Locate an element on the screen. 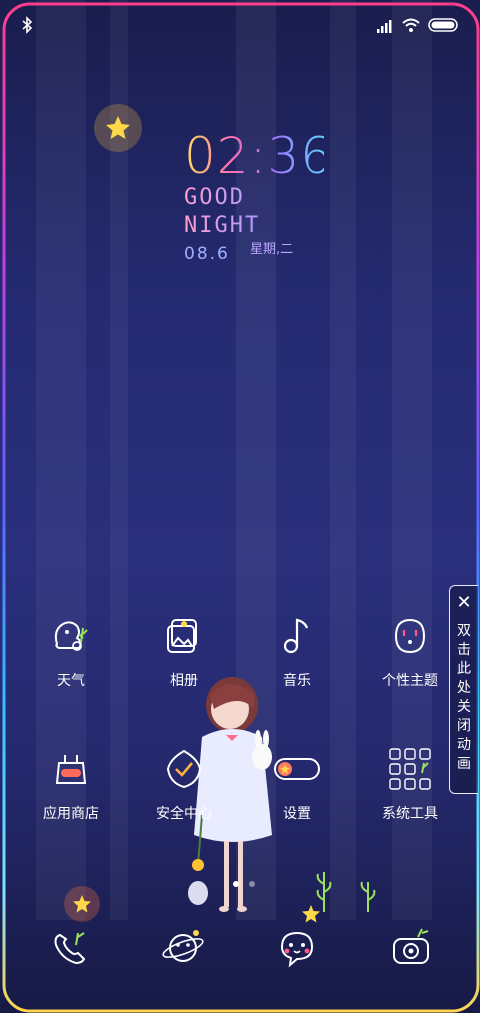 Image resolution: width=480 pixels, height=1013 pixels. plant-decoration is located at coordinates (346, 892).